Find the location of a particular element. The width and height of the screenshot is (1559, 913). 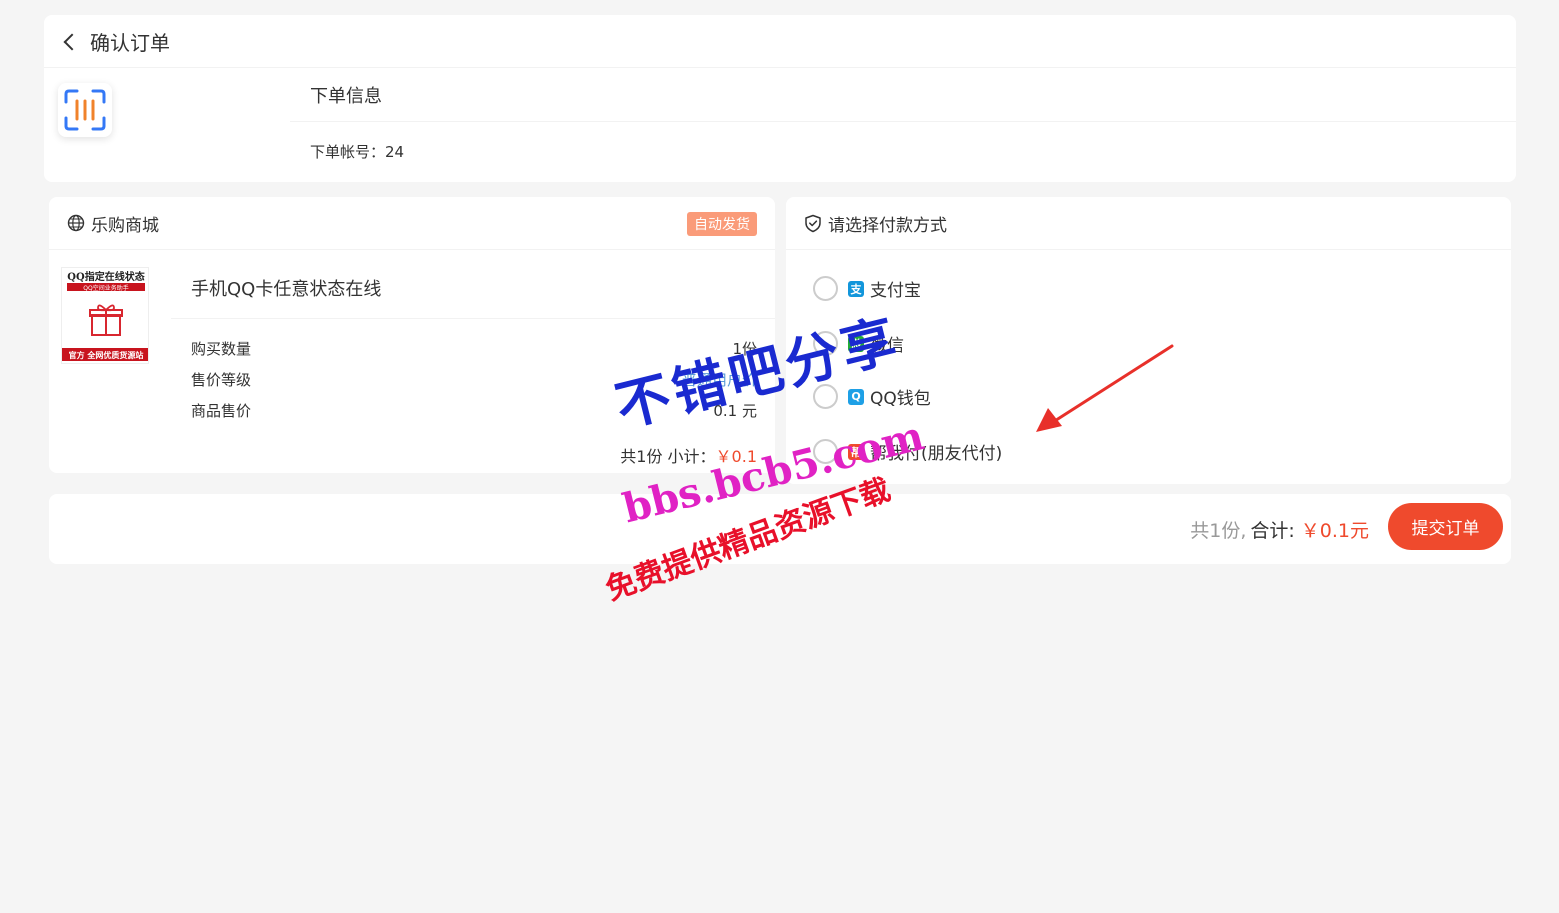

qq-wallet-icon: Q is located at coordinates (856, 396).